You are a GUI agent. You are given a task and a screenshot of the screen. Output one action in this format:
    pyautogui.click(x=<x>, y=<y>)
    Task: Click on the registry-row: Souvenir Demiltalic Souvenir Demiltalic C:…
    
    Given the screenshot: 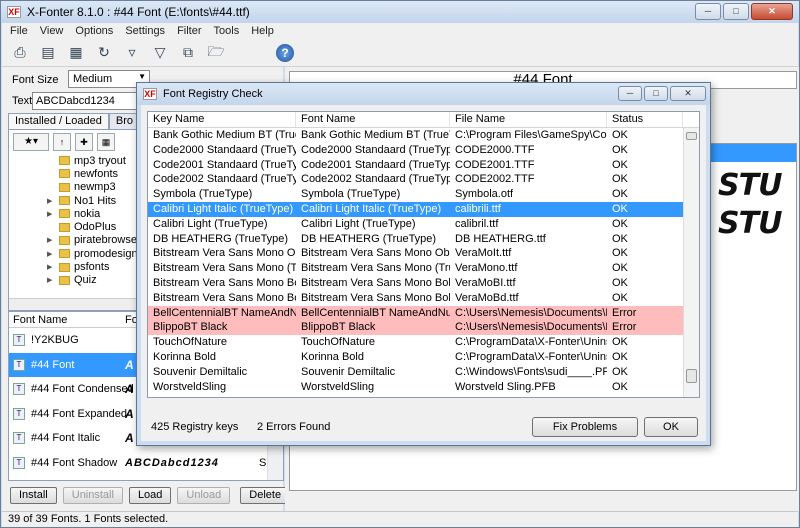 What is the action you would take?
    pyautogui.click(x=423, y=372)
    